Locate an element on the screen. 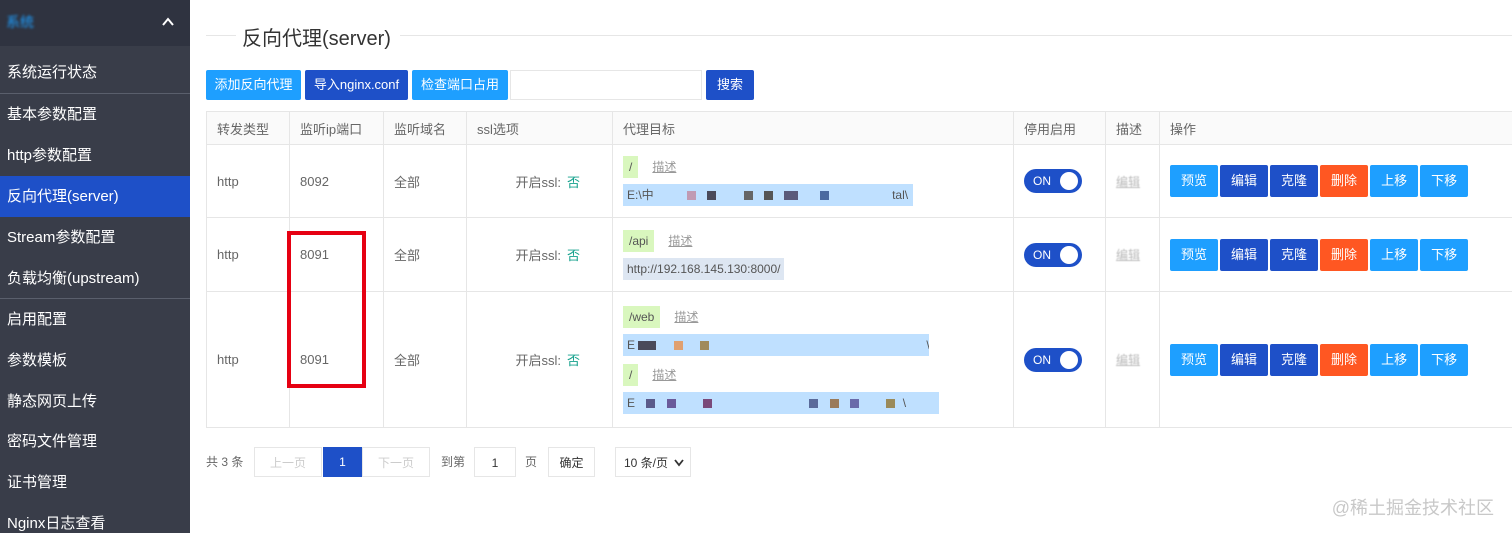 This screenshot has height=533, width=1512. column-header: 停用启用 is located at coordinates (1059, 128).